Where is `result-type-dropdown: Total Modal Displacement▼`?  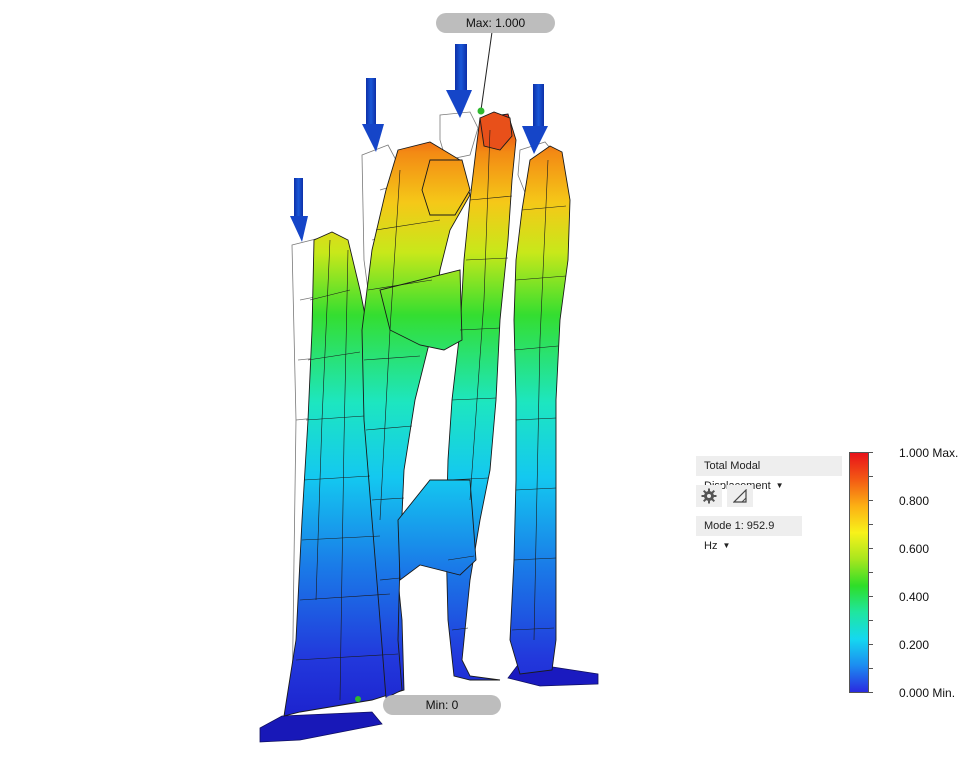 result-type-dropdown: Total Modal Displacement▼ is located at coordinates (769, 474).